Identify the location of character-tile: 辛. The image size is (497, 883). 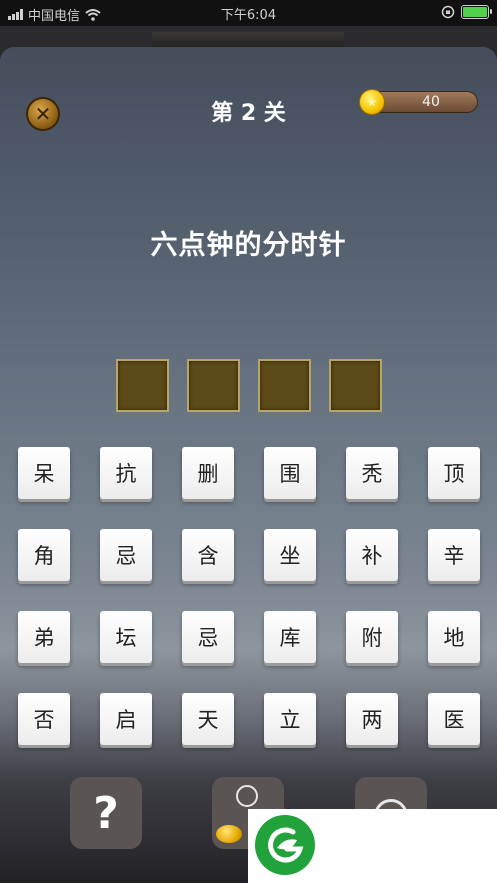
(454, 555).